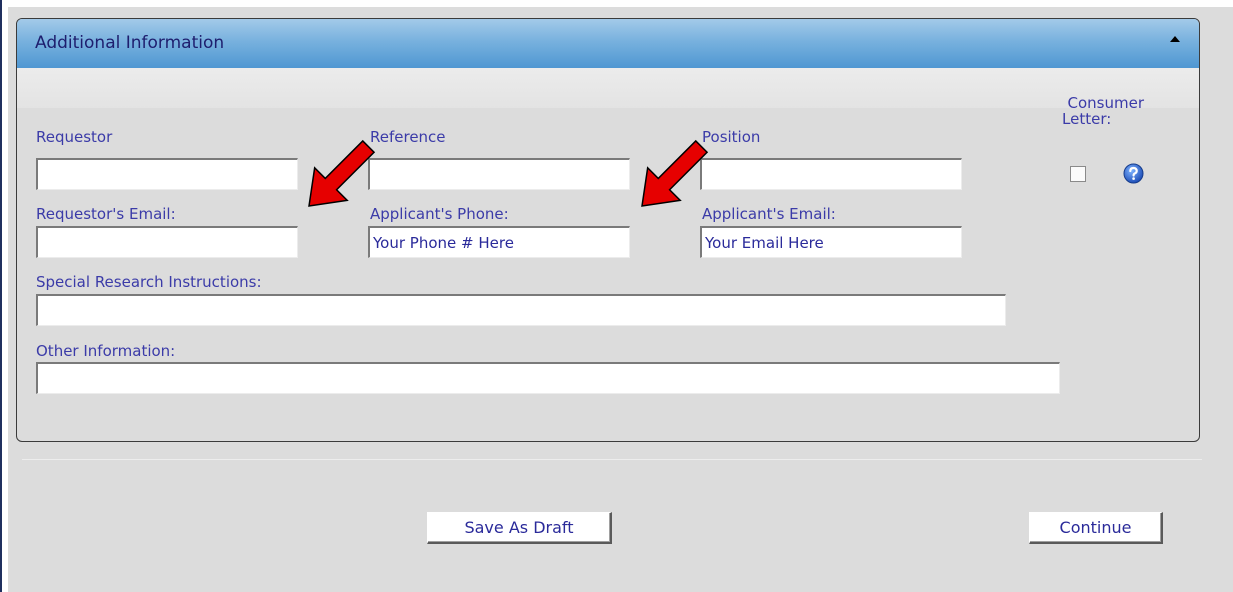 The width and height of the screenshot is (1233, 592). What do you see at coordinates (1, 296) in the screenshot?
I see `left-edge-line` at bounding box center [1, 296].